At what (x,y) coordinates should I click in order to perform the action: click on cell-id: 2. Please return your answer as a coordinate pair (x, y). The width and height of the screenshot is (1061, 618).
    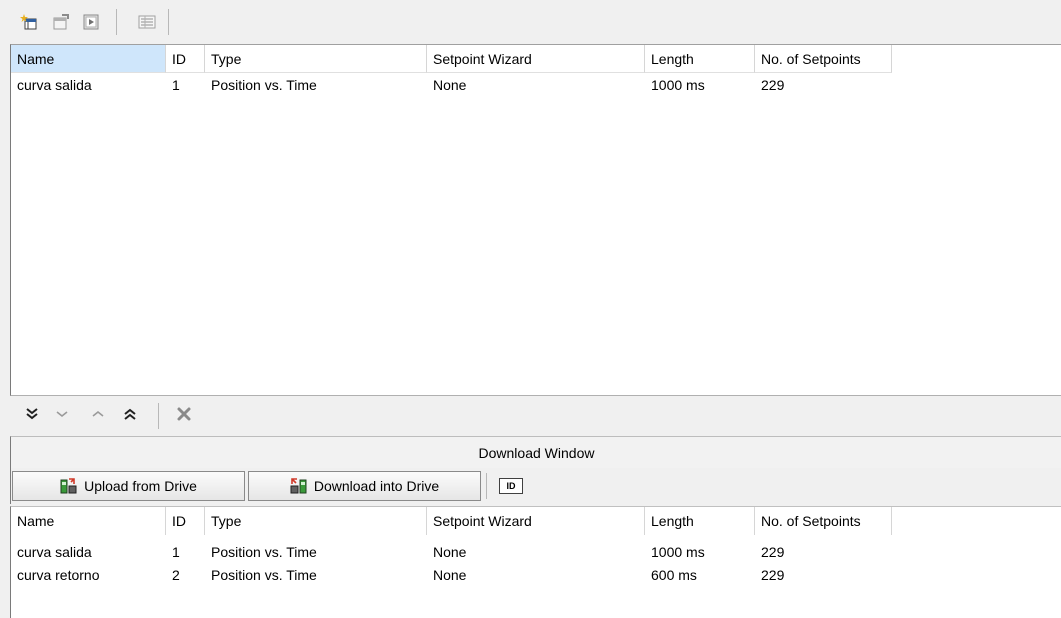
    Looking at the image, I should click on (176, 575).